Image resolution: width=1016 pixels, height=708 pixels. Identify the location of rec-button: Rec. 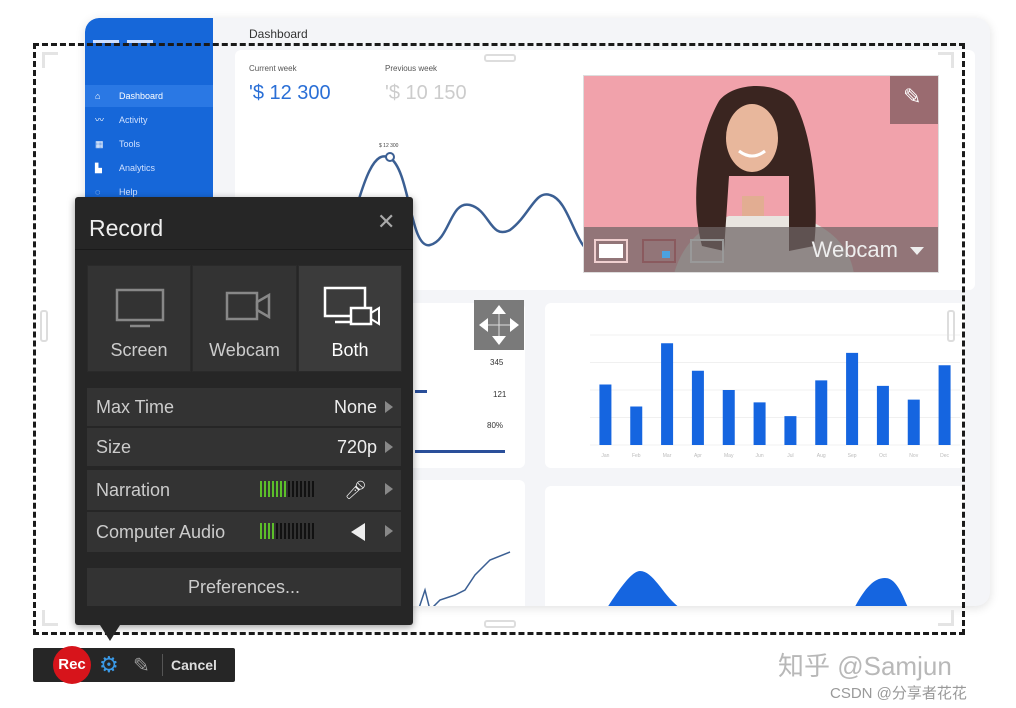
(72, 665).